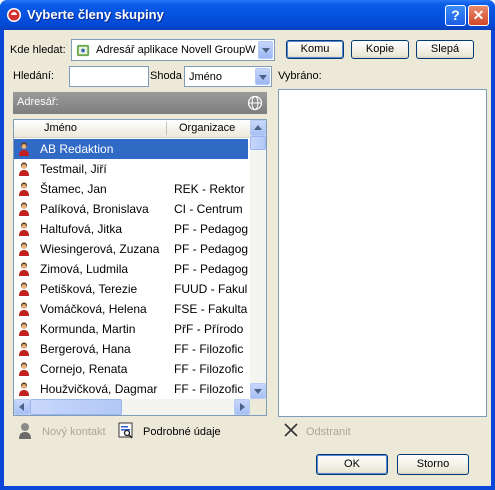  I want to click on search-input, so click(109, 76).